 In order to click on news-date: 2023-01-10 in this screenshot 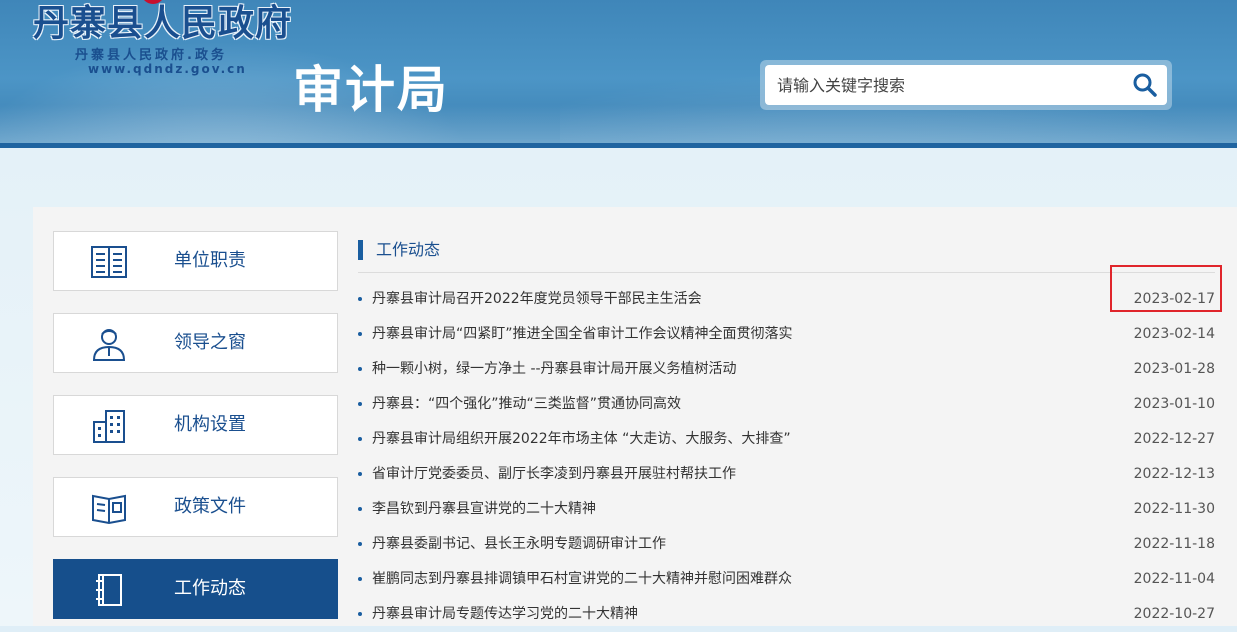, I will do `click(1174, 404)`.